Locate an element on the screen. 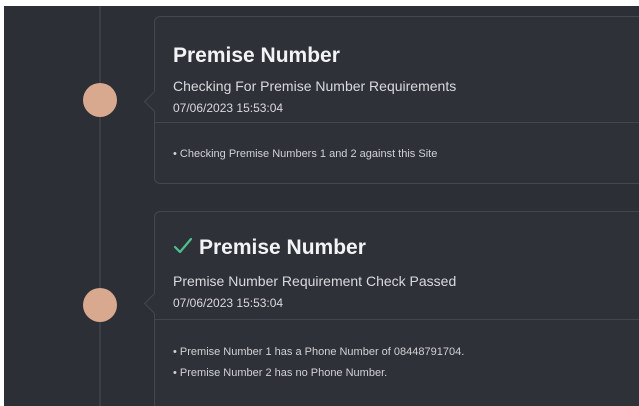 This screenshot has height=406, width=639. card-title-text: Premise Number is located at coordinates (282, 247).